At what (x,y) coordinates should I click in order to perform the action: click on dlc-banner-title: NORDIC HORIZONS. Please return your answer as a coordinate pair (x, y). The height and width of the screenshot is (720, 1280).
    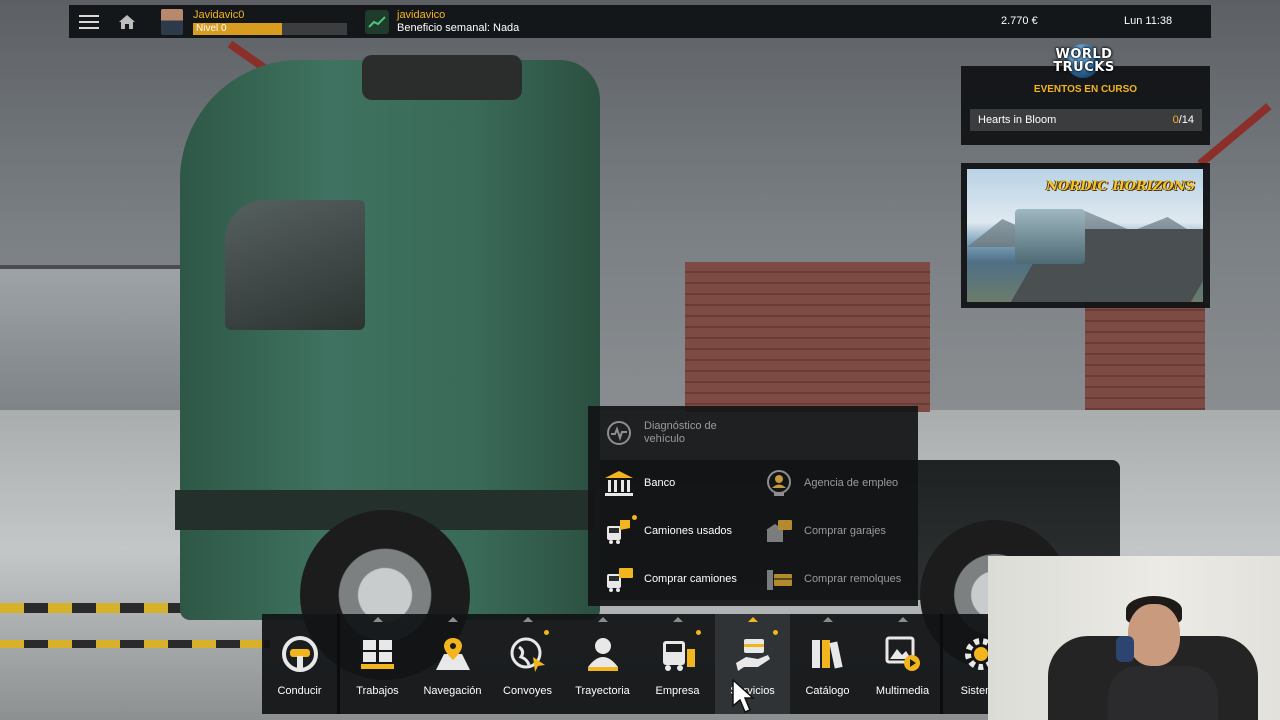
    Looking at the image, I should click on (1120, 186).